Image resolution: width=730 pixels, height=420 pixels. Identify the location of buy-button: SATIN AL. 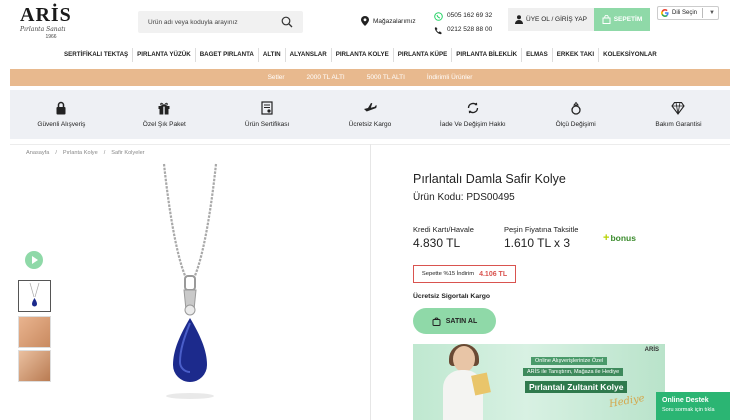
(454, 321).